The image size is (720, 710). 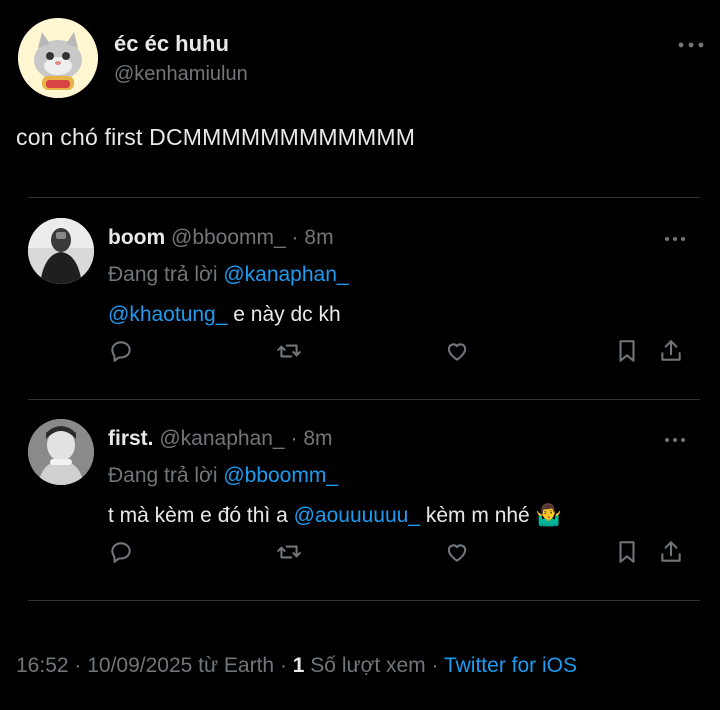 What do you see at coordinates (357, 515) in the screenshot?
I see `body-mention: @aouuuuuu_` at bounding box center [357, 515].